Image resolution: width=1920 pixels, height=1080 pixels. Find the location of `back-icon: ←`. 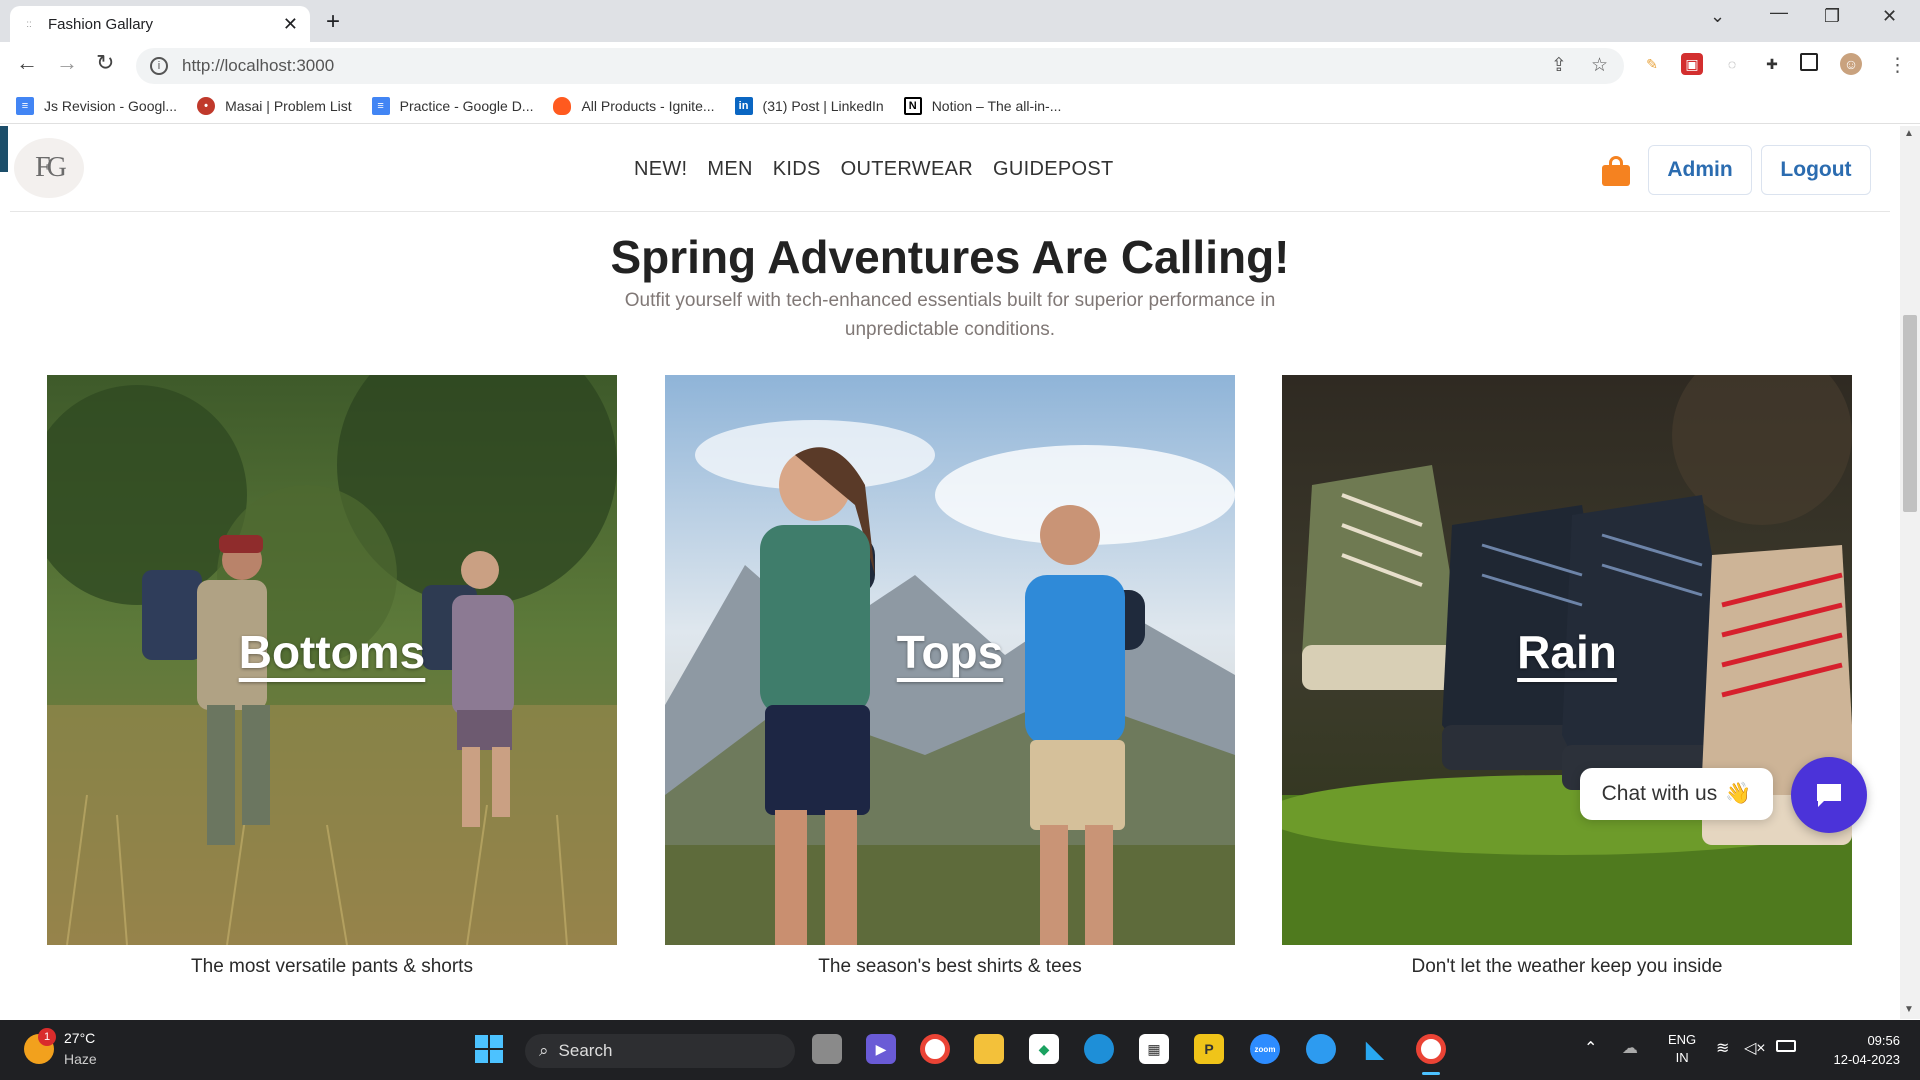

back-icon: ← is located at coordinates (27, 63).